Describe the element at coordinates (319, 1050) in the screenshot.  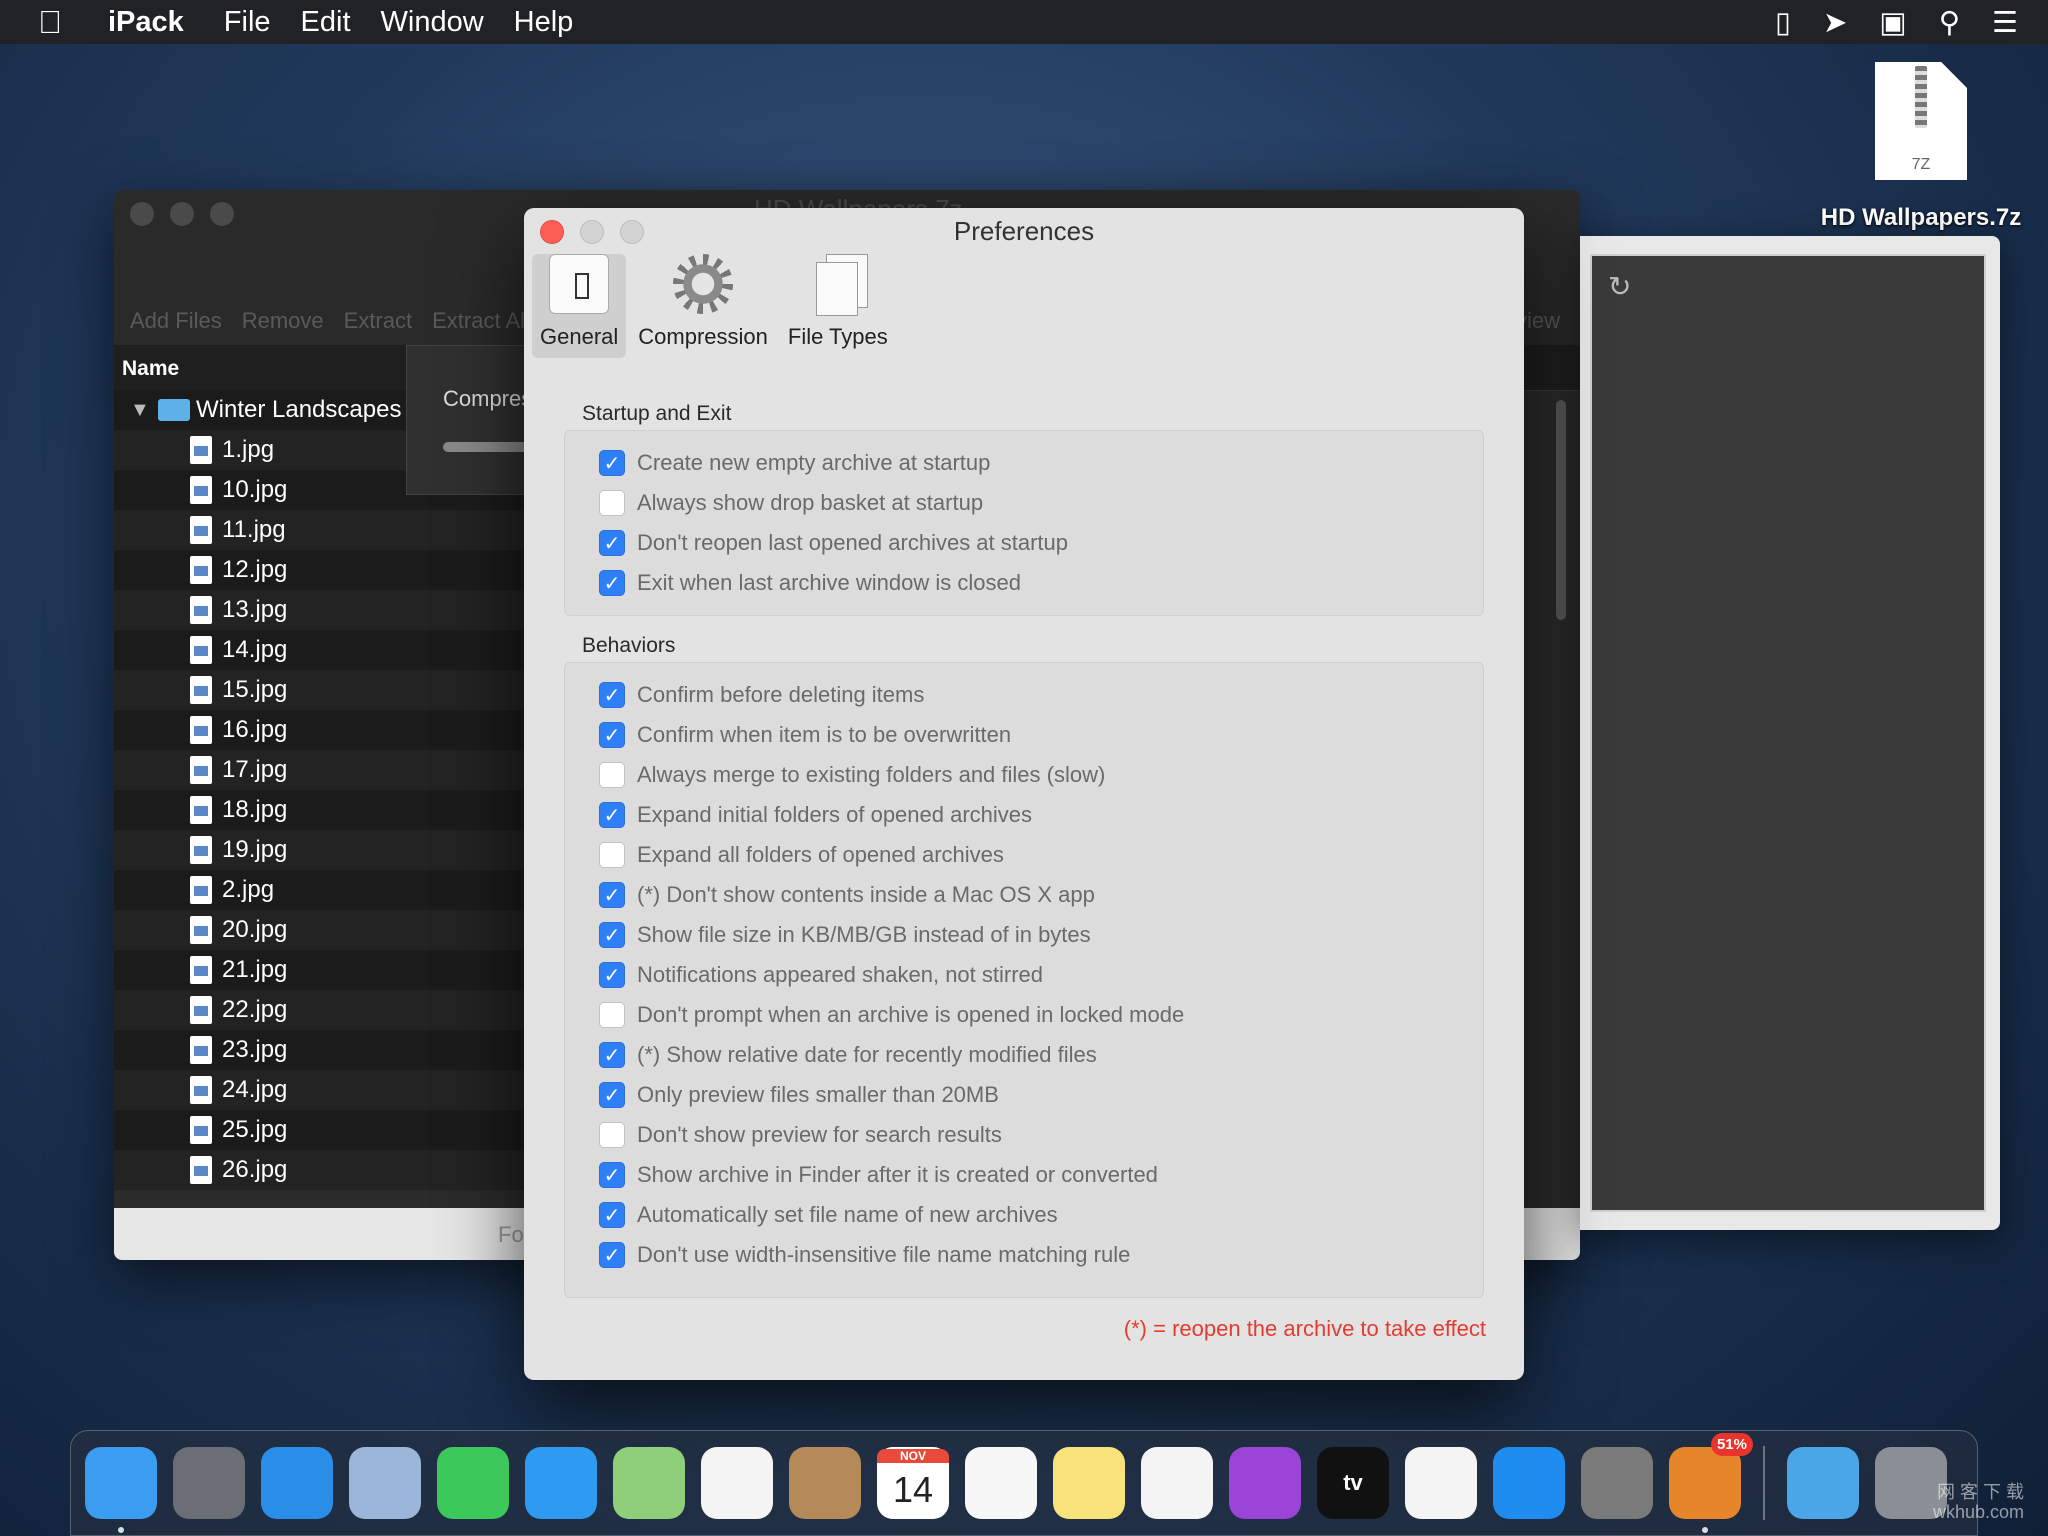
I see `file-row: 23.jpg` at that location.